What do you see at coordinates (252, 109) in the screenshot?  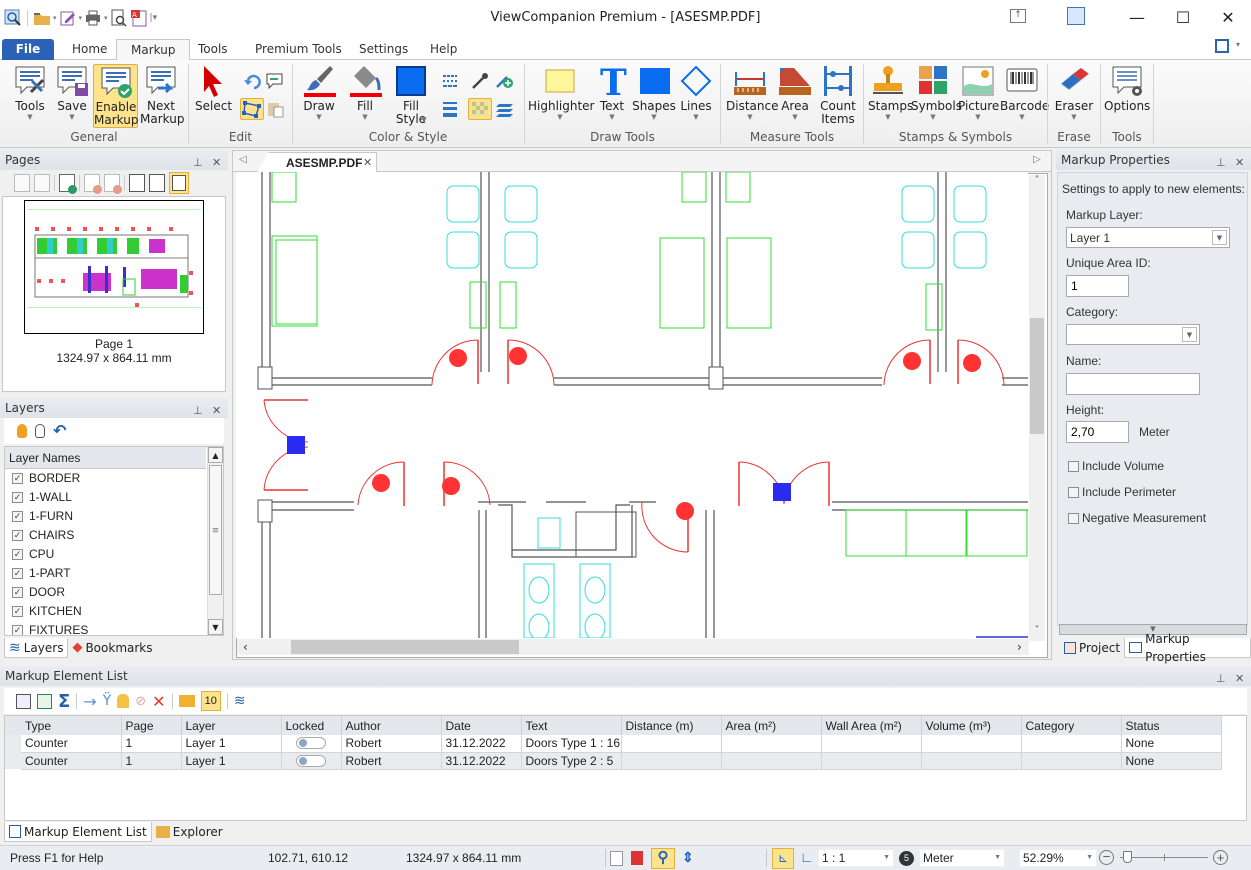 I see `edit-points-icon` at bounding box center [252, 109].